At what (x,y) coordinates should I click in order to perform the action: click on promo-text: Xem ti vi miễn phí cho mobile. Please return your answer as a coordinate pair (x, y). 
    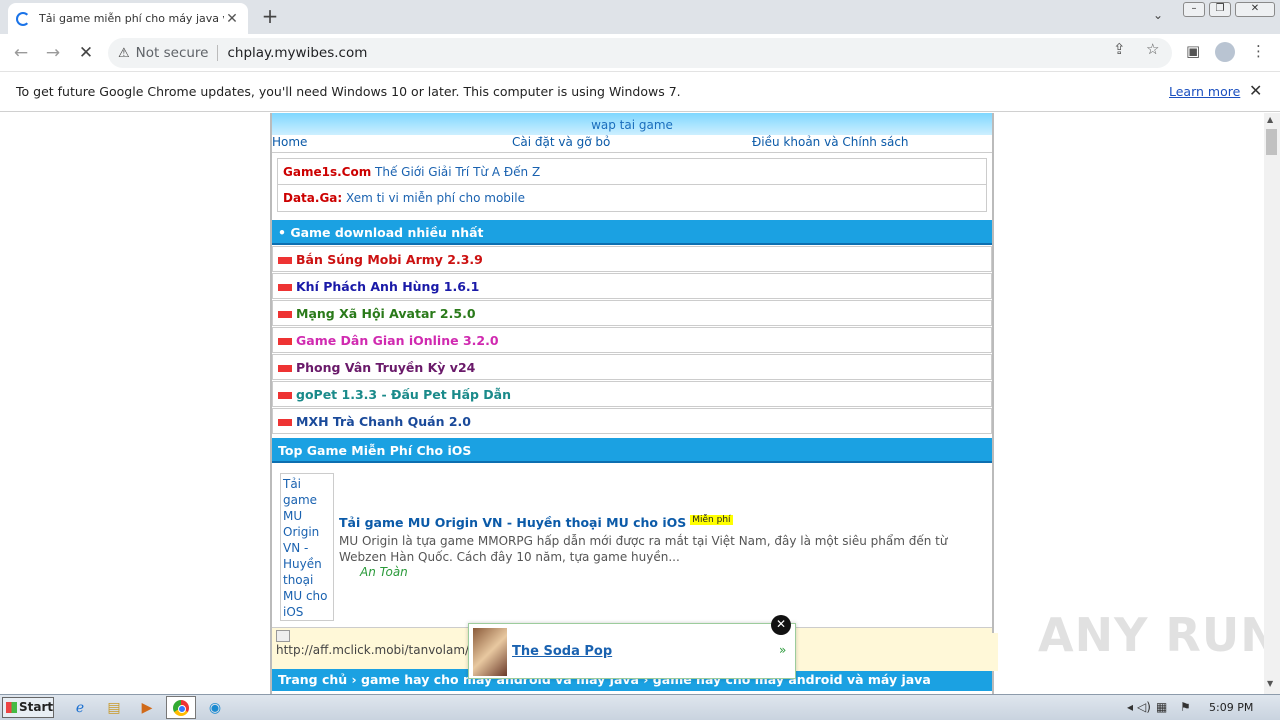
    Looking at the image, I should click on (435, 198).